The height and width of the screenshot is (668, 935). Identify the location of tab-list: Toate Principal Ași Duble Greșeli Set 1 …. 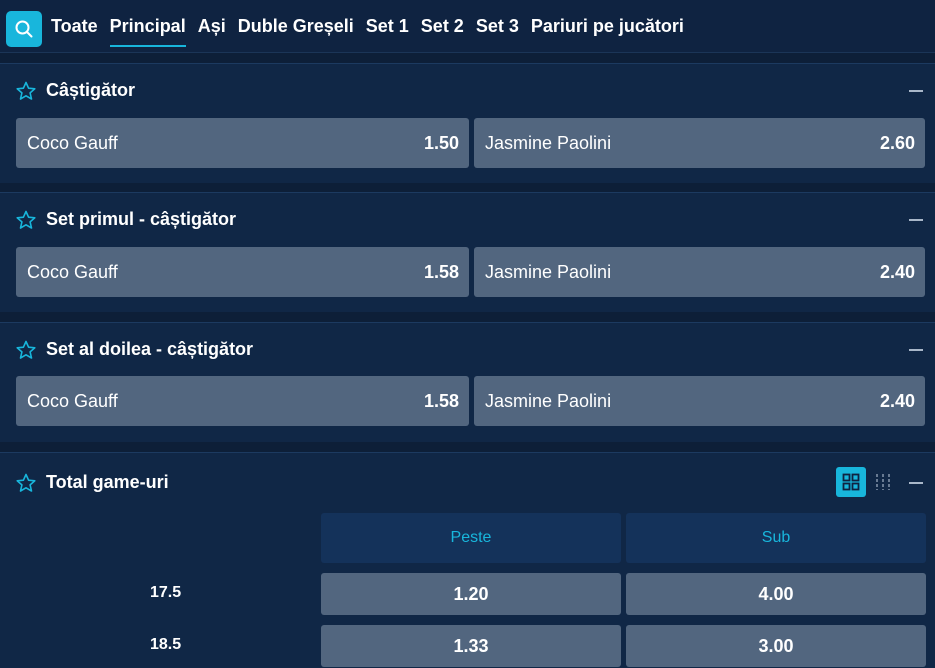
(373, 26).